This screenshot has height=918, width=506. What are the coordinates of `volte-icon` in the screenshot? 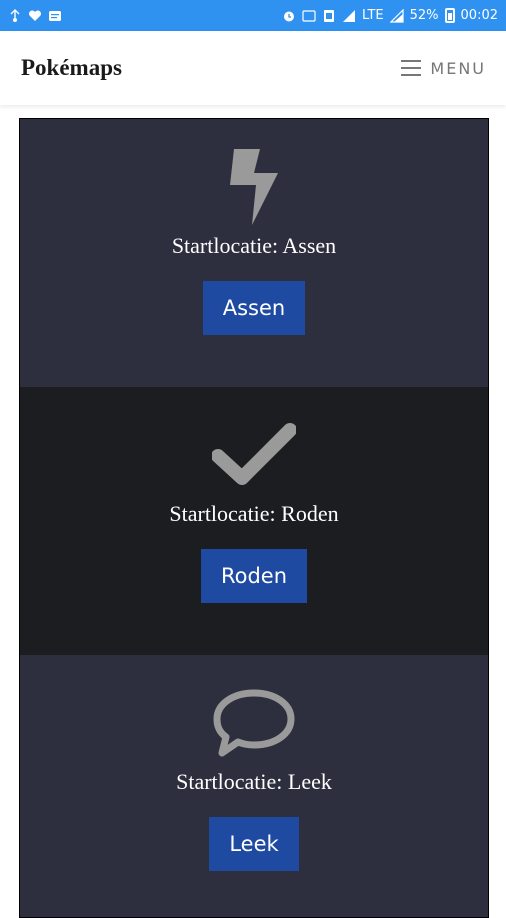 It's located at (309, 15).